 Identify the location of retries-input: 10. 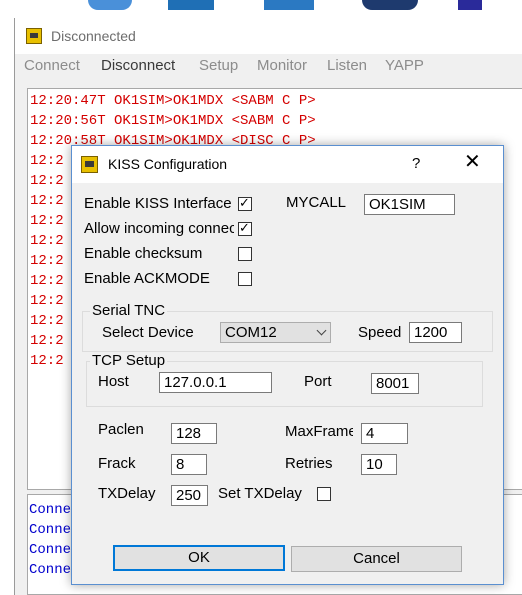
(379, 464).